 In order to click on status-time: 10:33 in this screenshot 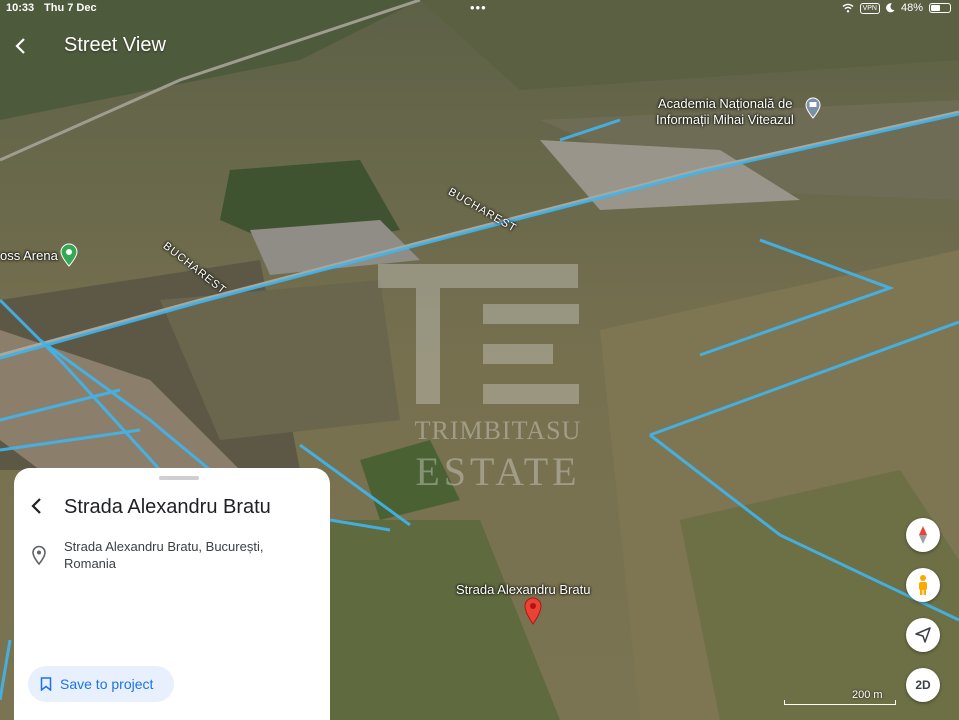, I will do `click(20, 8)`.